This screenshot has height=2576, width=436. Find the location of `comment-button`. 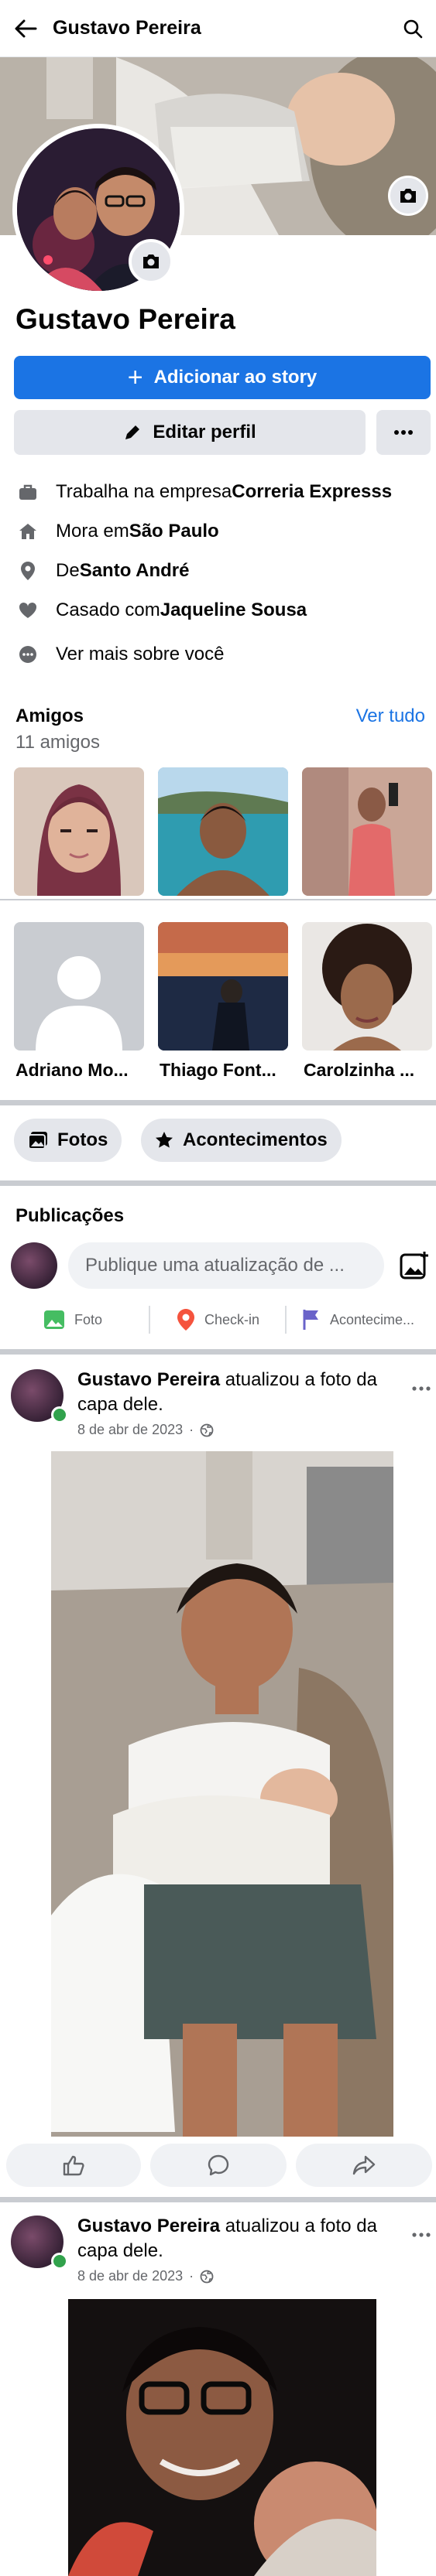

comment-button is located at coordinates (219, 2165).